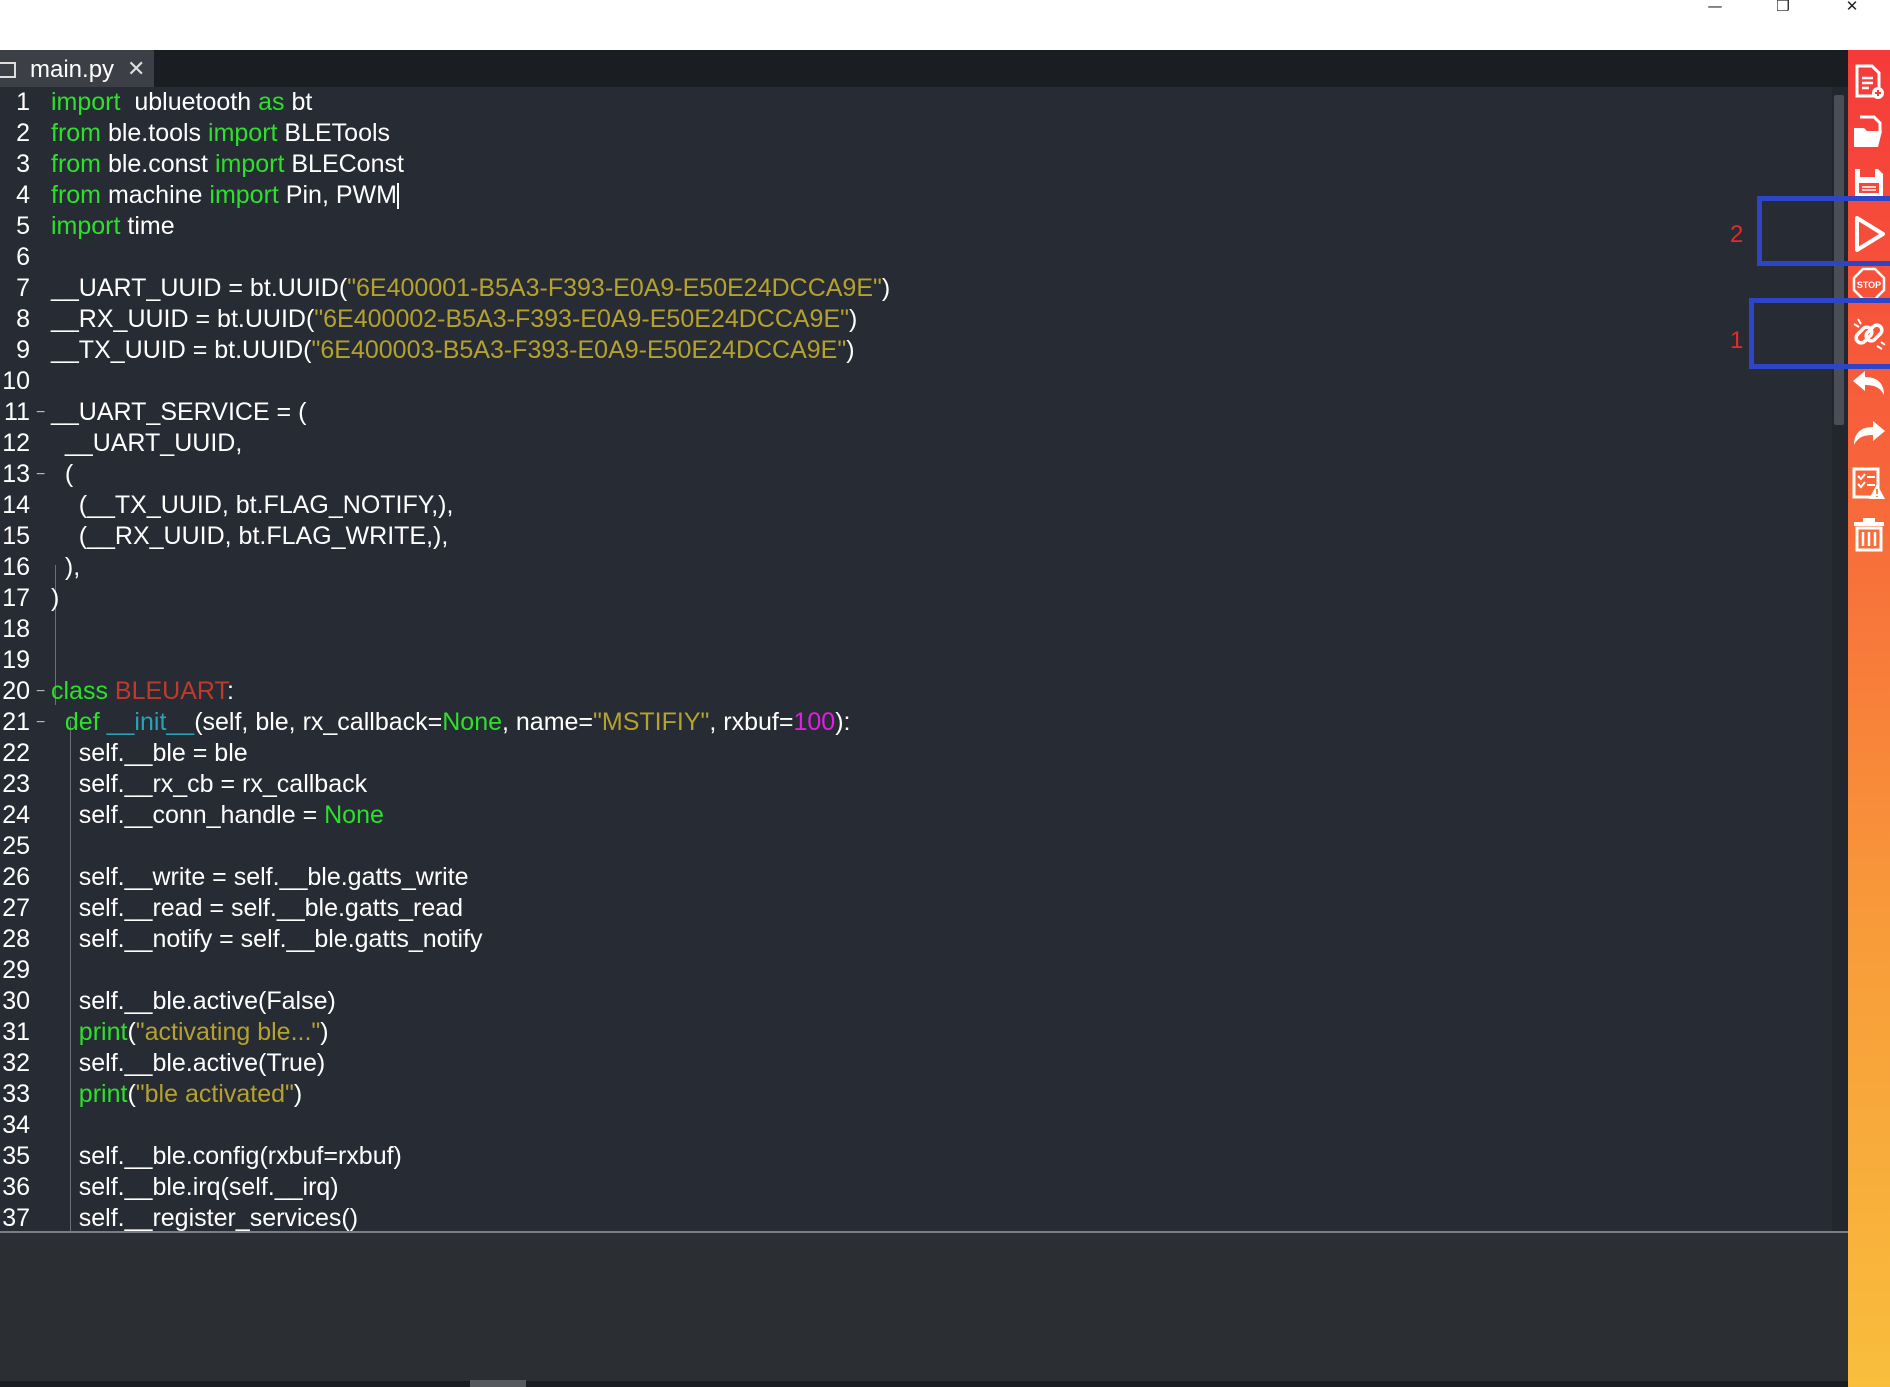 Image resolution: width=1890 pixels, height=1387 pixels. What do you see at coordinates (209, 784) in the screenshot?
I see `code-text: self.__rx_cb = rx_callback` at bounding box center [209, 784].